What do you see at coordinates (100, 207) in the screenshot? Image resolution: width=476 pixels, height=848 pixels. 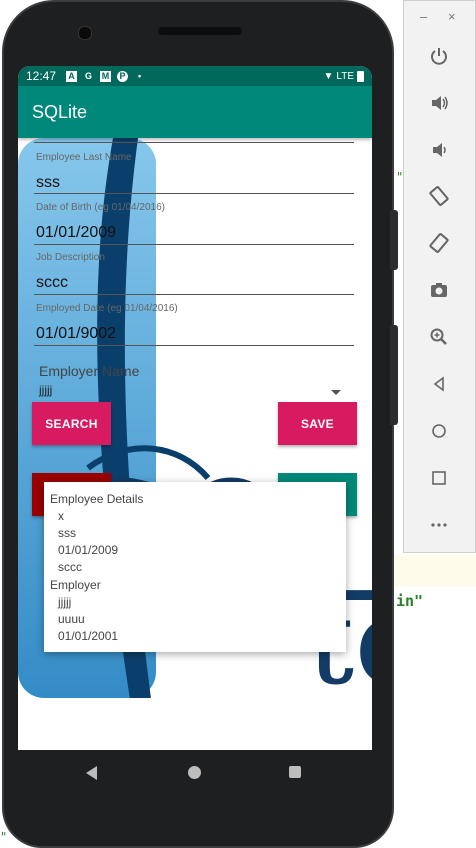 I see `dob-label: Date of Birth (eg 01/04/2016)` at bounding box center [100, 207].